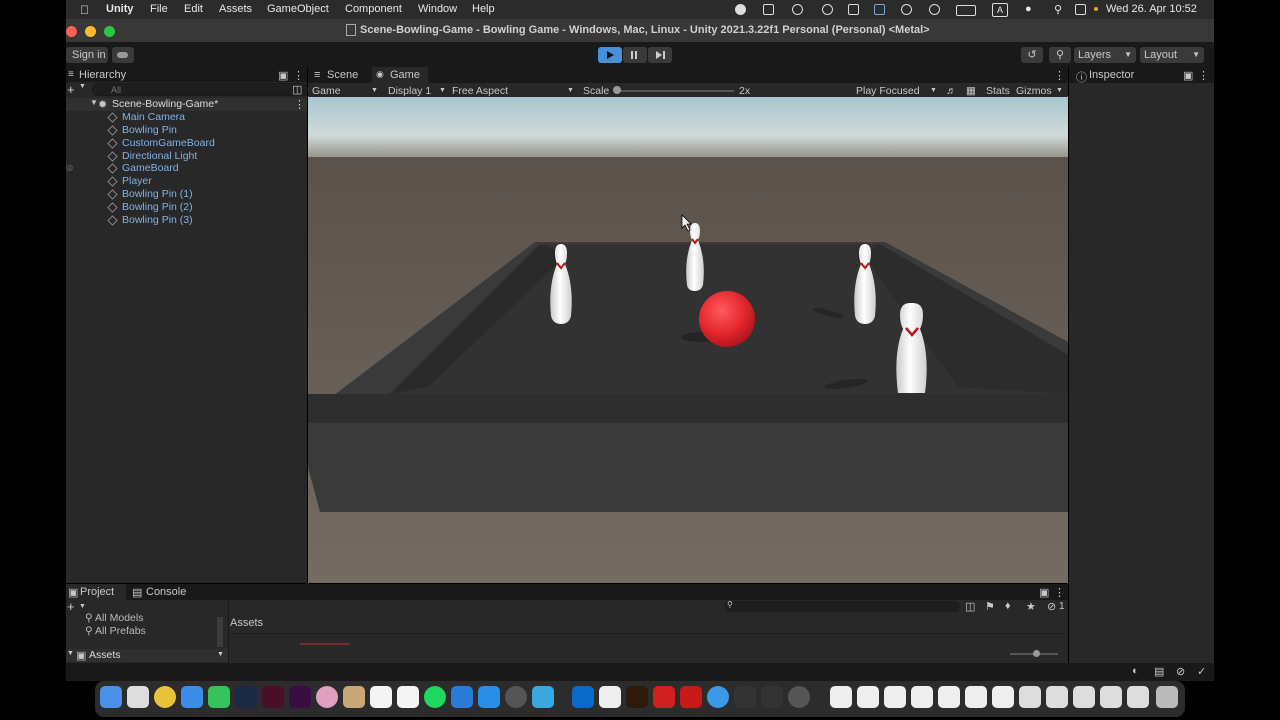 The image size is (1280, 720). Describe the element at coordinates (998, 91) in the screenshot. I see `stats-button: Stats` at that location.